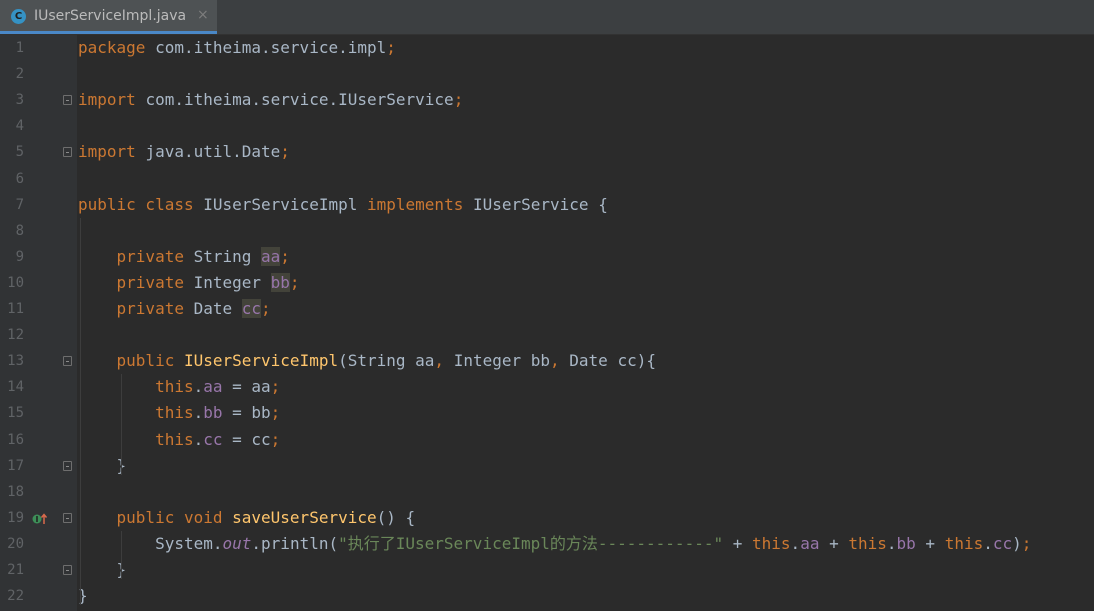 The image size is (1094, 611). What do you see at coordinates (299, 100) in the screenshot?
I see `code-token: com.itheima.service.IUserService` at bounding box center [299, 100].